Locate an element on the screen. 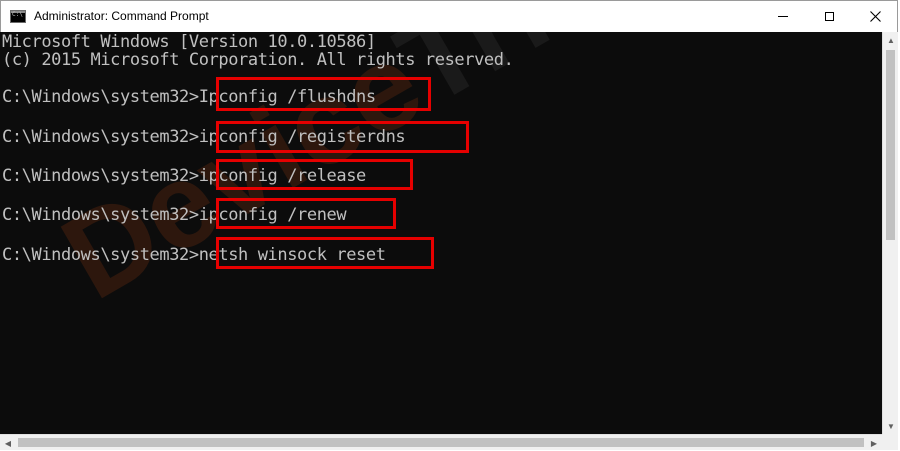 The image size is (900, 451). scroll-right-icon: ▶ is located at coordinates (874, 443).